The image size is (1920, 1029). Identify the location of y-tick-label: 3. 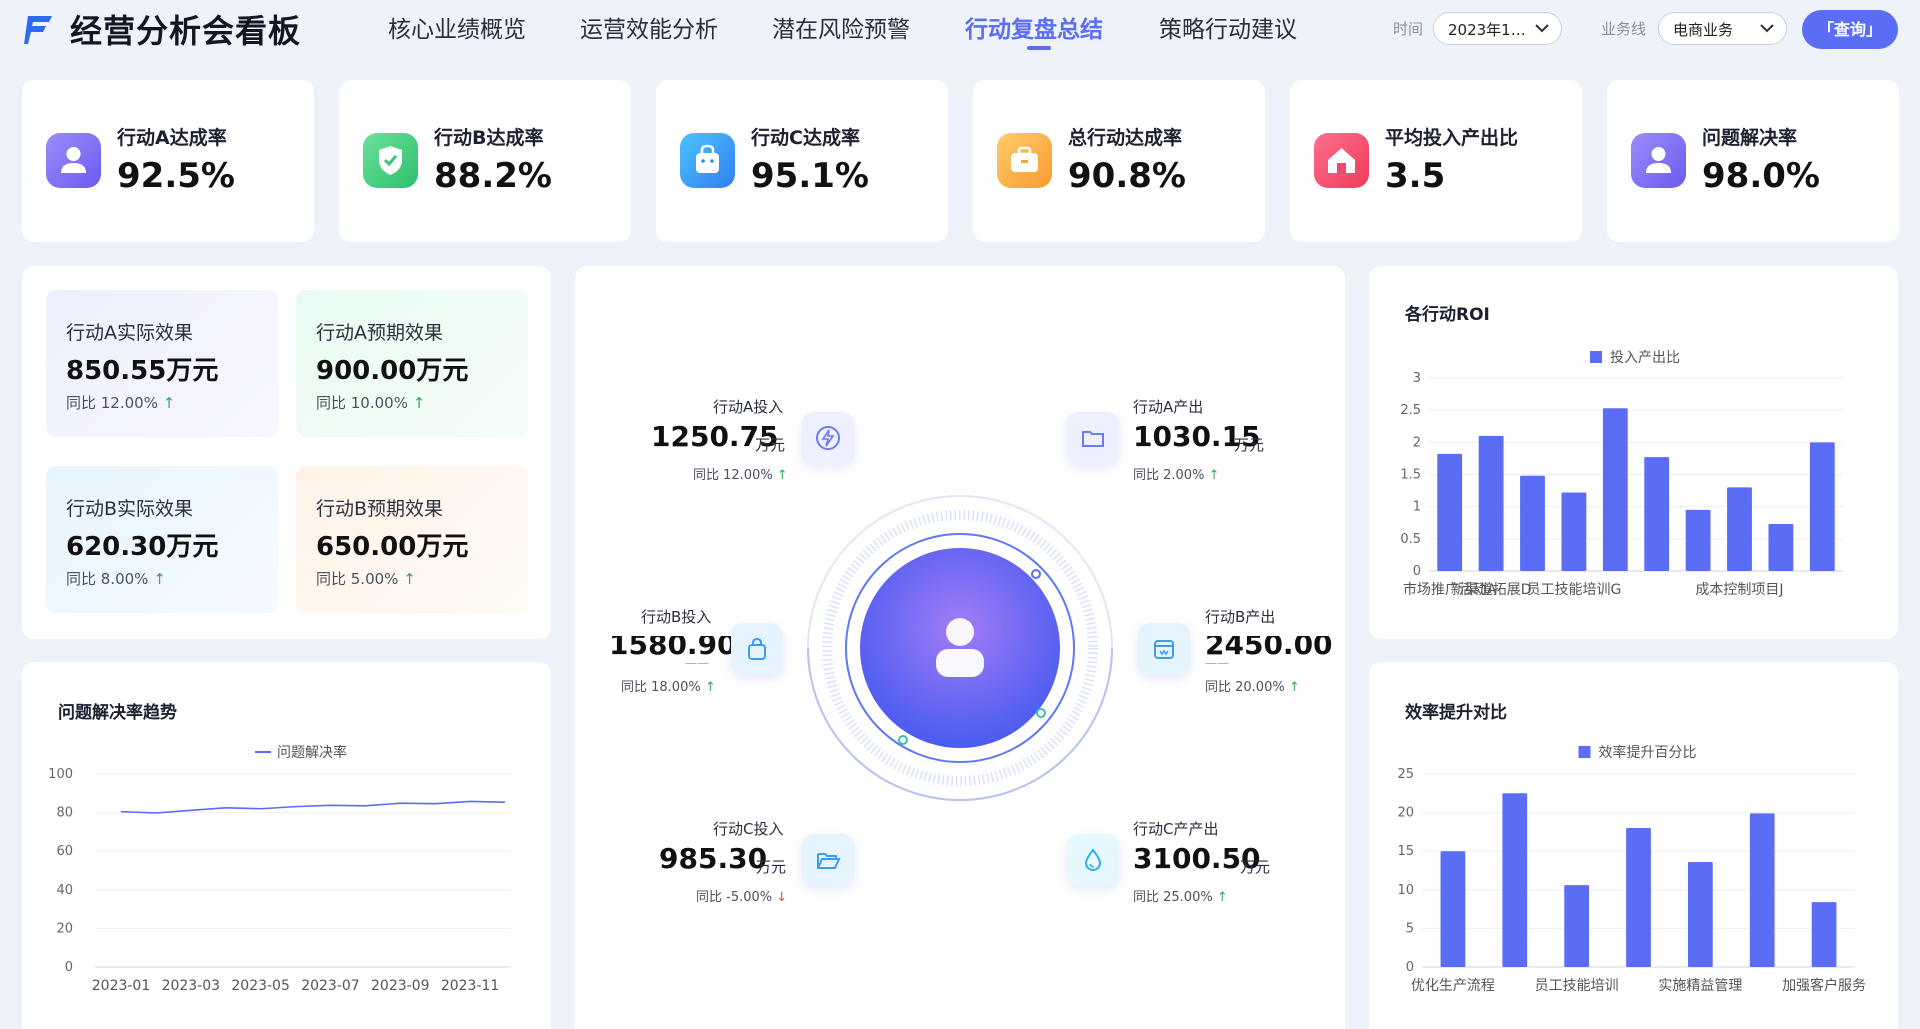
(1417, 378).